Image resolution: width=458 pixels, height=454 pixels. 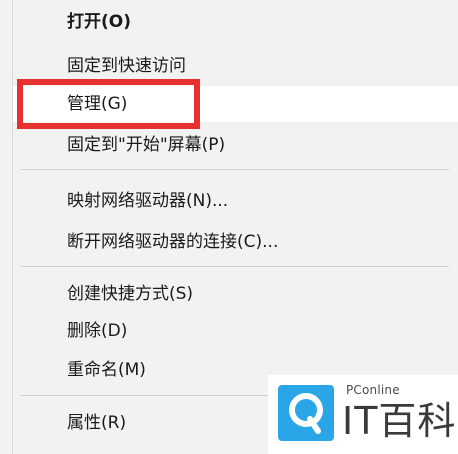 I want to click on watermark: PConline IT百科, so click(x=363, y=414).